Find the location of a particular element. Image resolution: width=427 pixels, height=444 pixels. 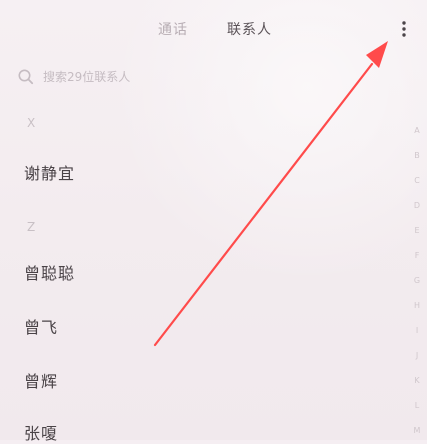

search-icon is located at coordinates (26, 77).